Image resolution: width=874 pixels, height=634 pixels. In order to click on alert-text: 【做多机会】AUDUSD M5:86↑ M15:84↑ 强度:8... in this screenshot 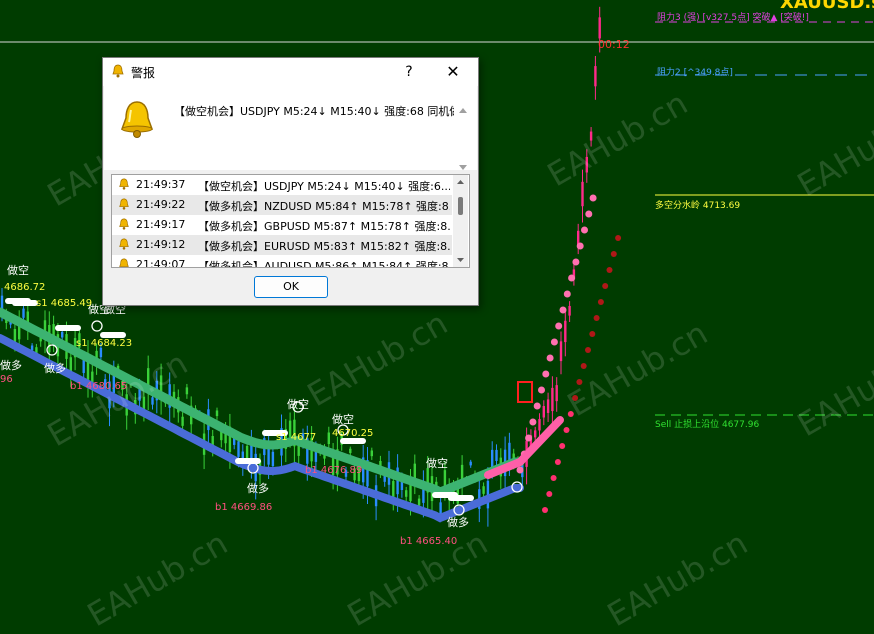, I will do `click(324, 264)`.